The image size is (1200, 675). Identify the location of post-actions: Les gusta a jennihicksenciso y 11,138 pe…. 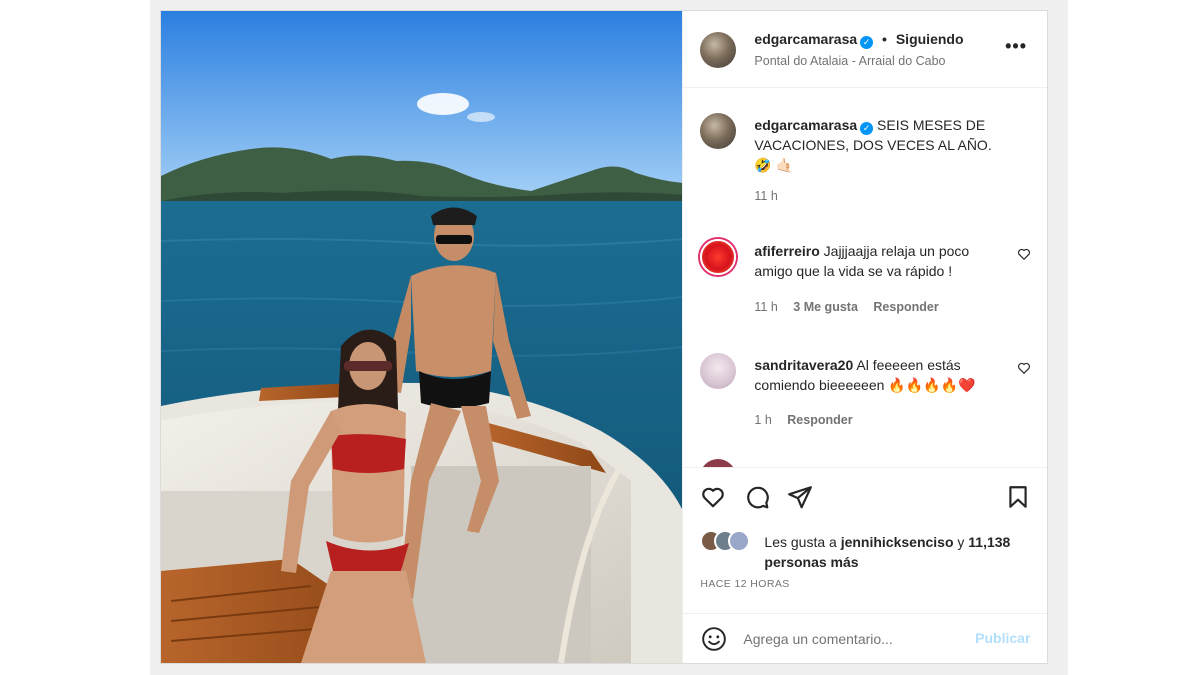
(865, 540).